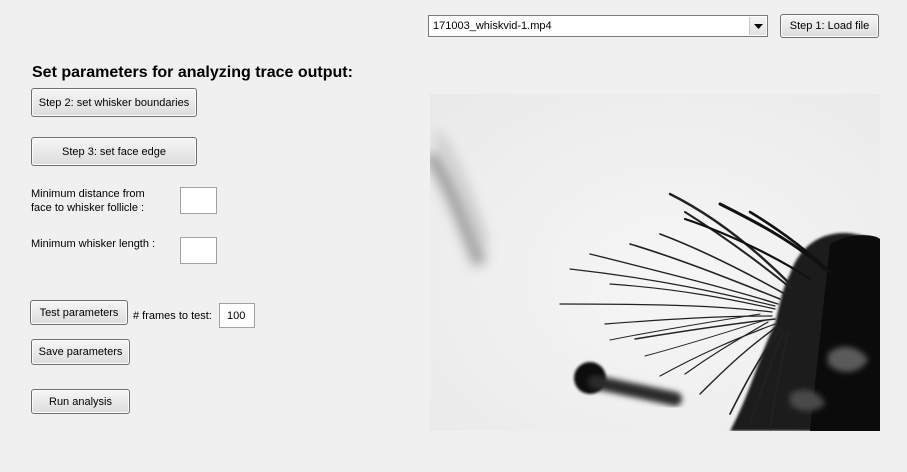 The image size is (907, 472). What do you see at coordinates (93, 244) in the screenshot?
I see `min-length-label: Minimum whisker length :` at bounding box center [93, 244].